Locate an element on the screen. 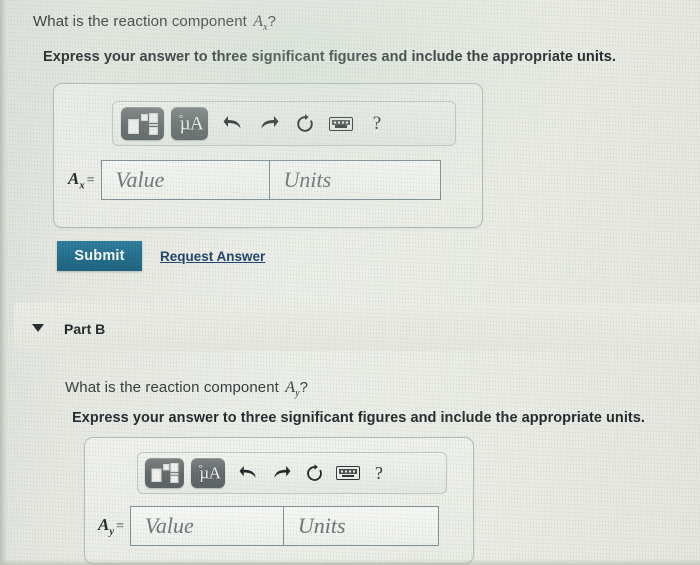 The height and width of the screenshot is (565, 700). part-a-variable-label: Ax = is located at coordinates (81, 180).